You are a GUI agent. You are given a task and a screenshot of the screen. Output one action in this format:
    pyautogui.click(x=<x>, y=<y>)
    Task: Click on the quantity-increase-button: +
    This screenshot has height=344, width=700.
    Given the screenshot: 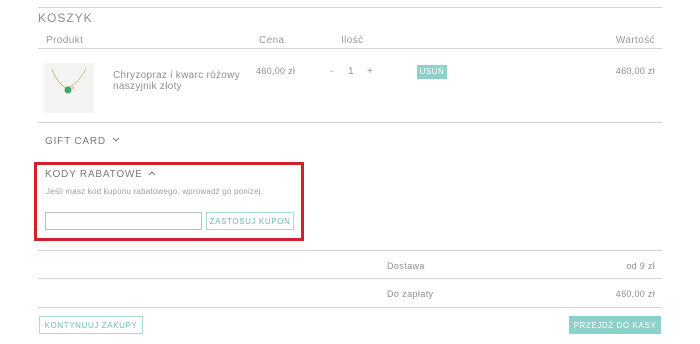 What is the action you would take?
    pyautogui.click(x=370, y=71)
    